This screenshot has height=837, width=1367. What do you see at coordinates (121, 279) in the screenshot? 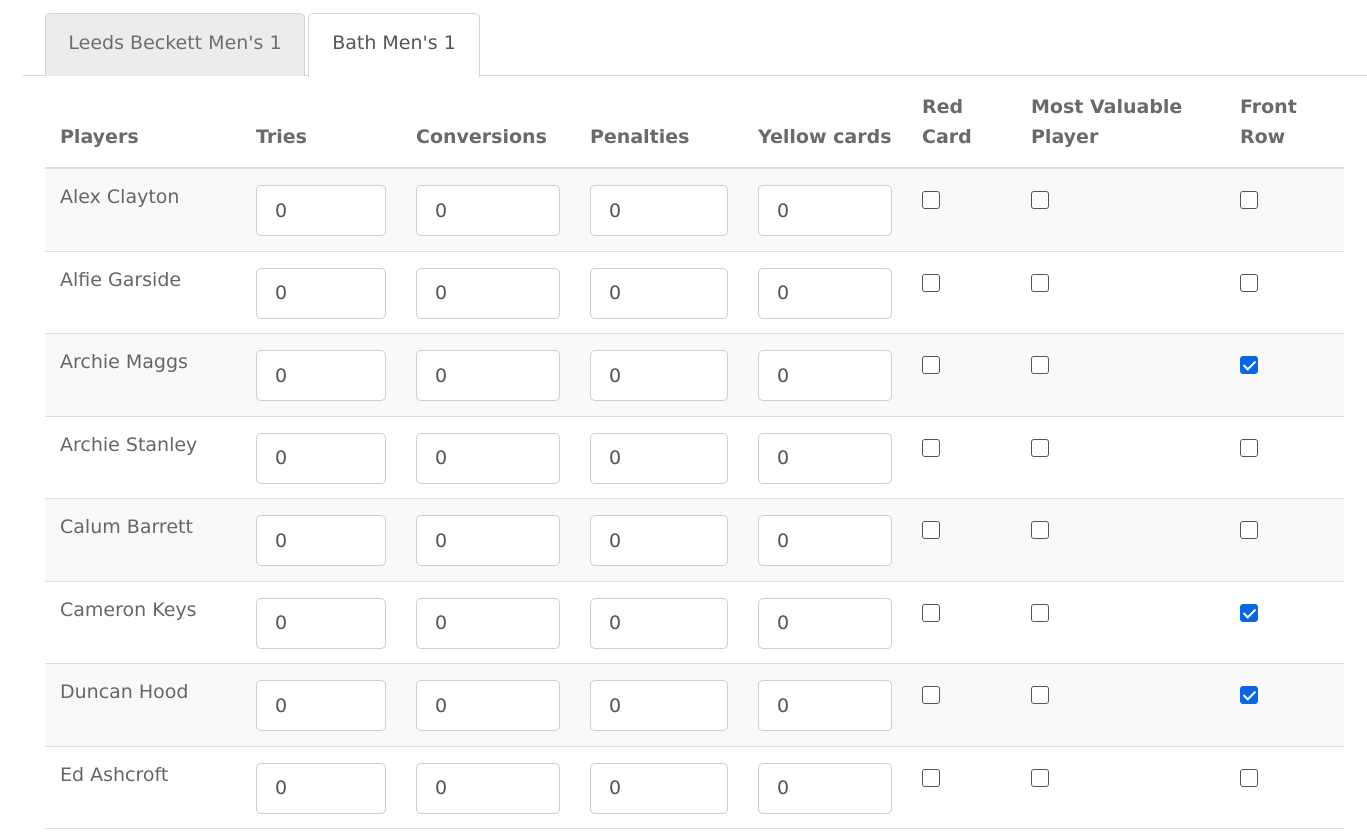
I see `player-name: Alfie Garside` at bounding box center [121, 279].